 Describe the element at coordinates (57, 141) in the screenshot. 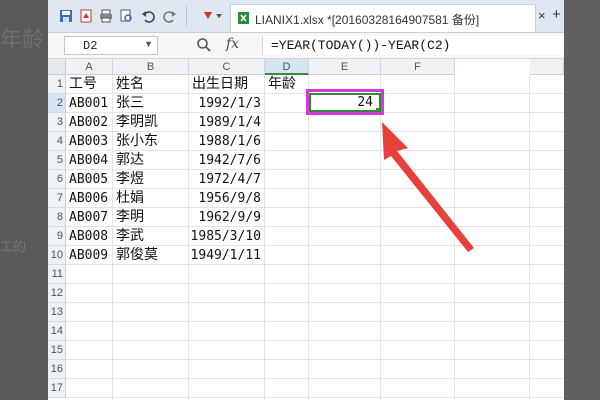

I see `row-header-4: 4` at that location.